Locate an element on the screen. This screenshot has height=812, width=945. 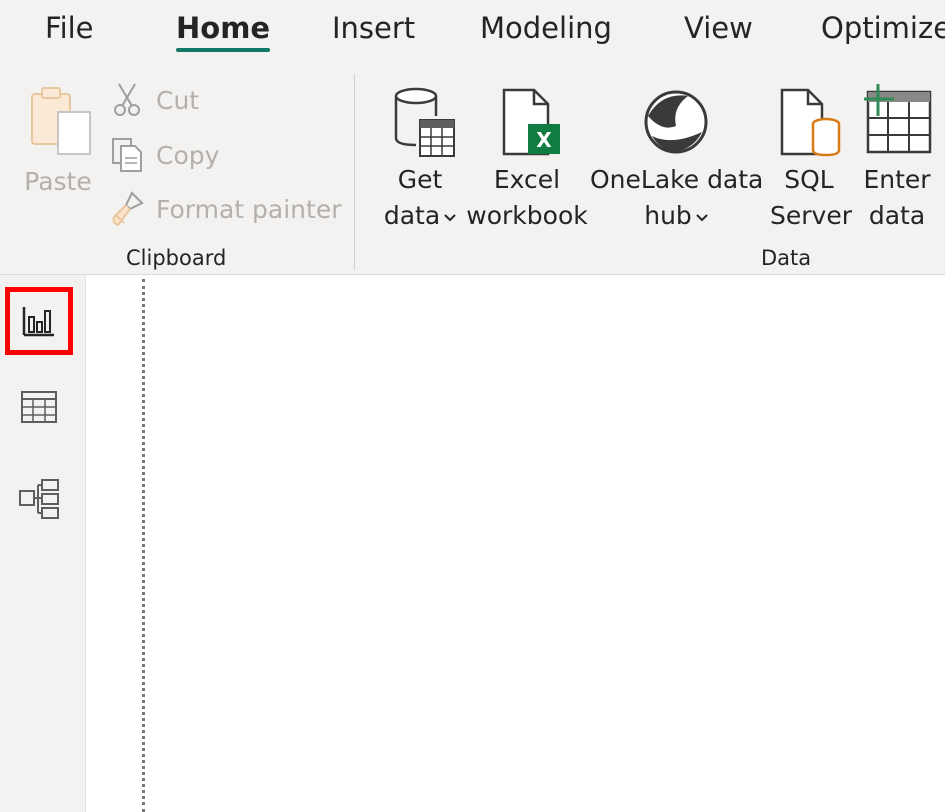
view-rail is located at coordinates (43, 543).